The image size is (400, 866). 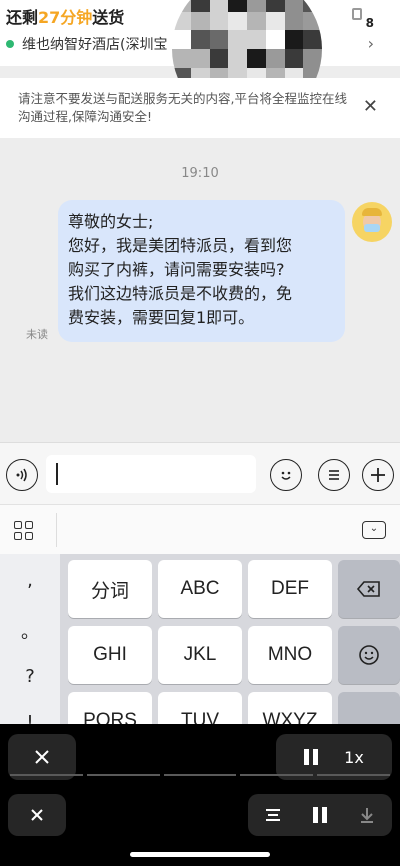 I want to click on backspace-key, so click(x=369, y=589).